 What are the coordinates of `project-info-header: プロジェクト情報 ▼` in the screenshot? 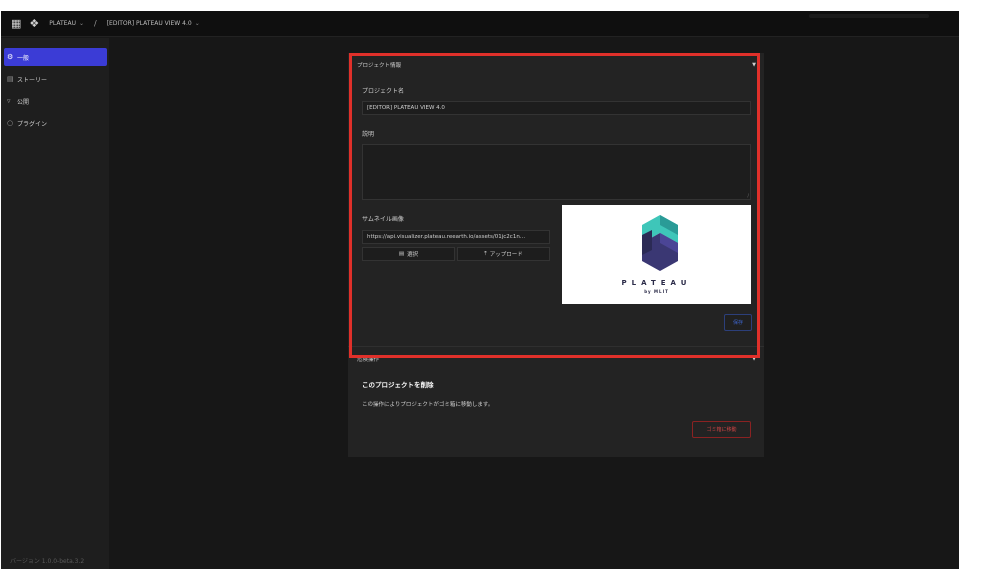 It's located at (556, 64).